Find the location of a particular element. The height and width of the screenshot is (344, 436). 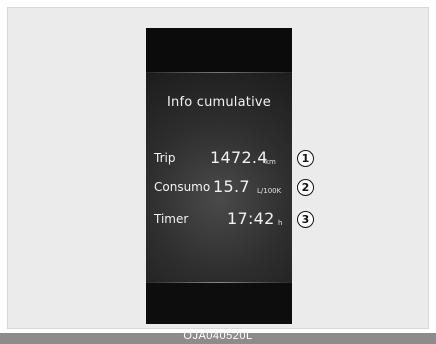

consumption-value: 15.7 is located at coordinates (231, 186).